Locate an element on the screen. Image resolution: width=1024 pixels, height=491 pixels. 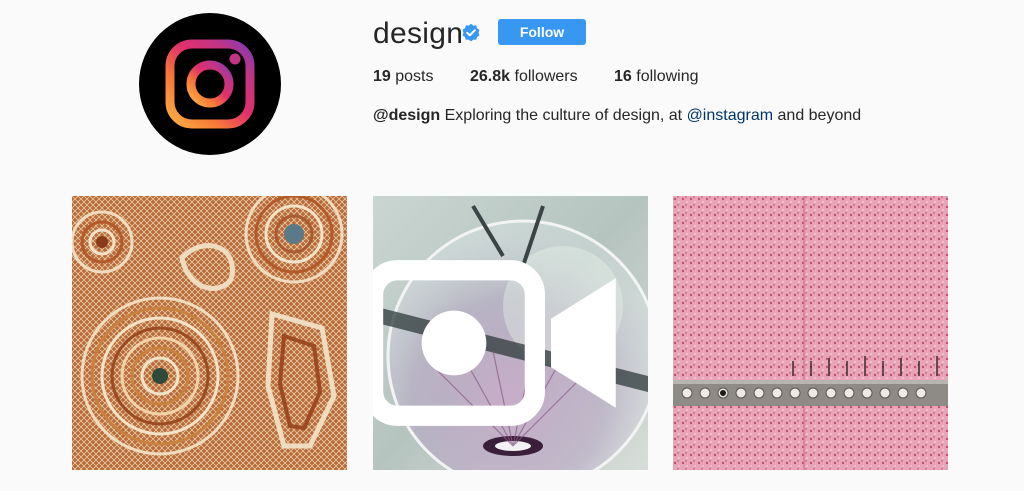
stat-following: 16 following is located at coordinates (656, 77).